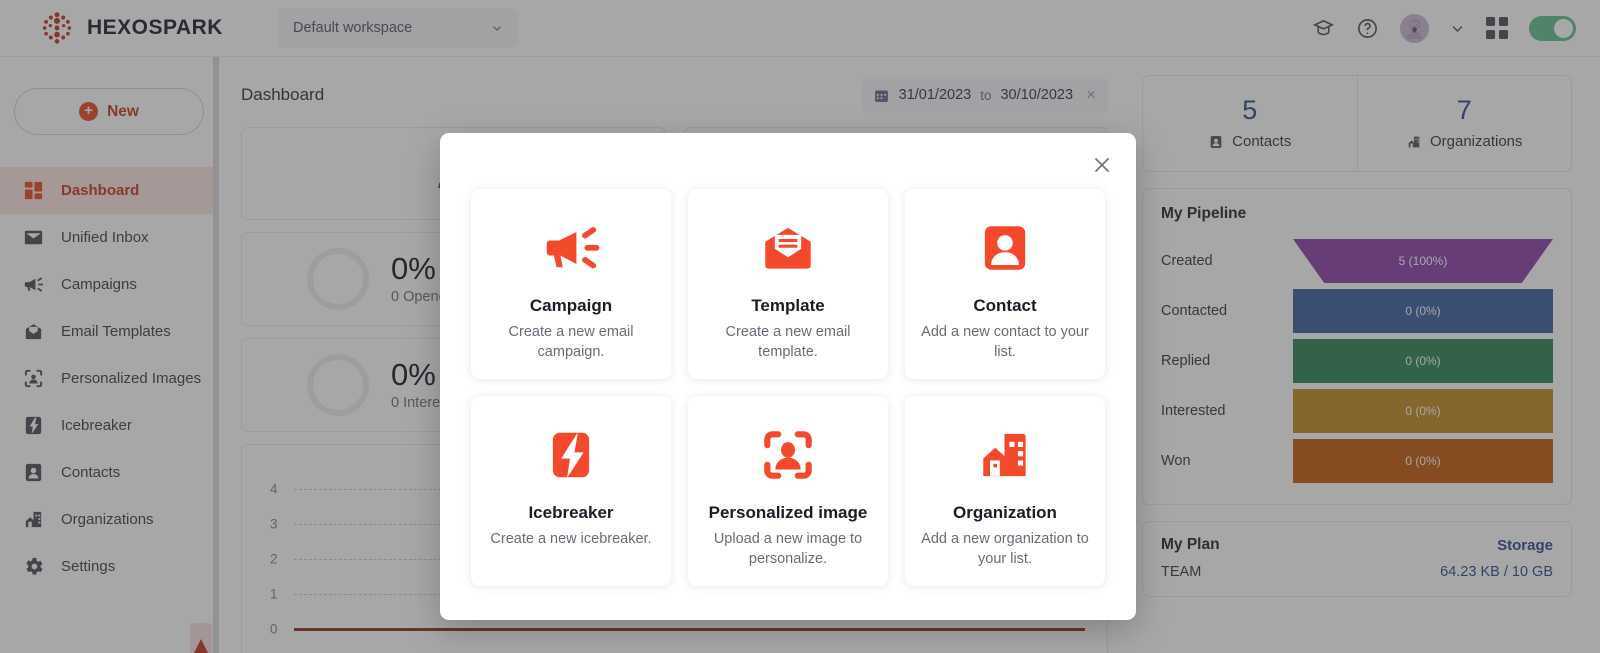  What do you see at coordinates (571, 342) in the screenshot?
I see `card-description: Create a new email campaign.` at bounding box center [571, 342].